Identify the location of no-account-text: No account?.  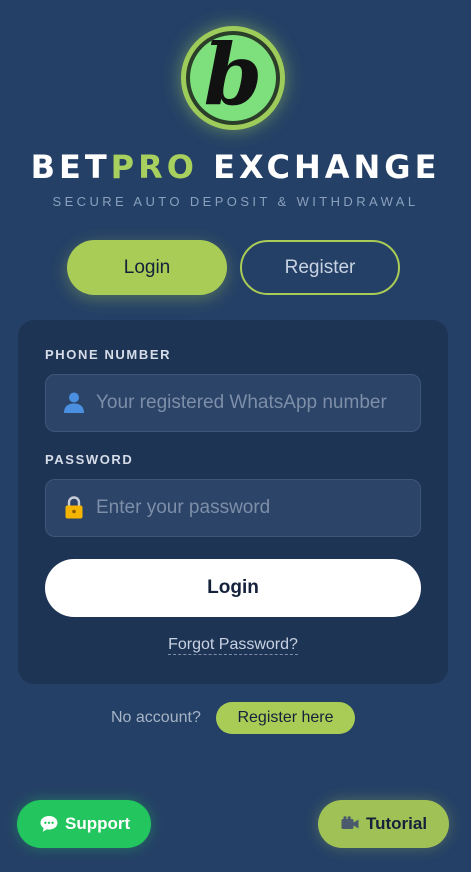
(156, 717).